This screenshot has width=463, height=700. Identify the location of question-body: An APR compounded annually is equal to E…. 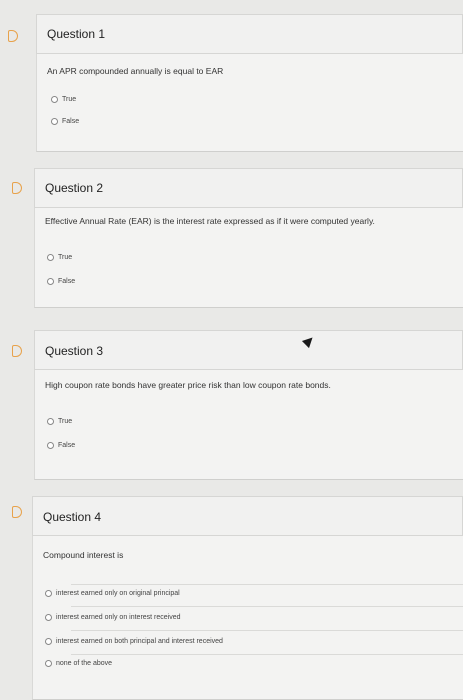
(249, 103).